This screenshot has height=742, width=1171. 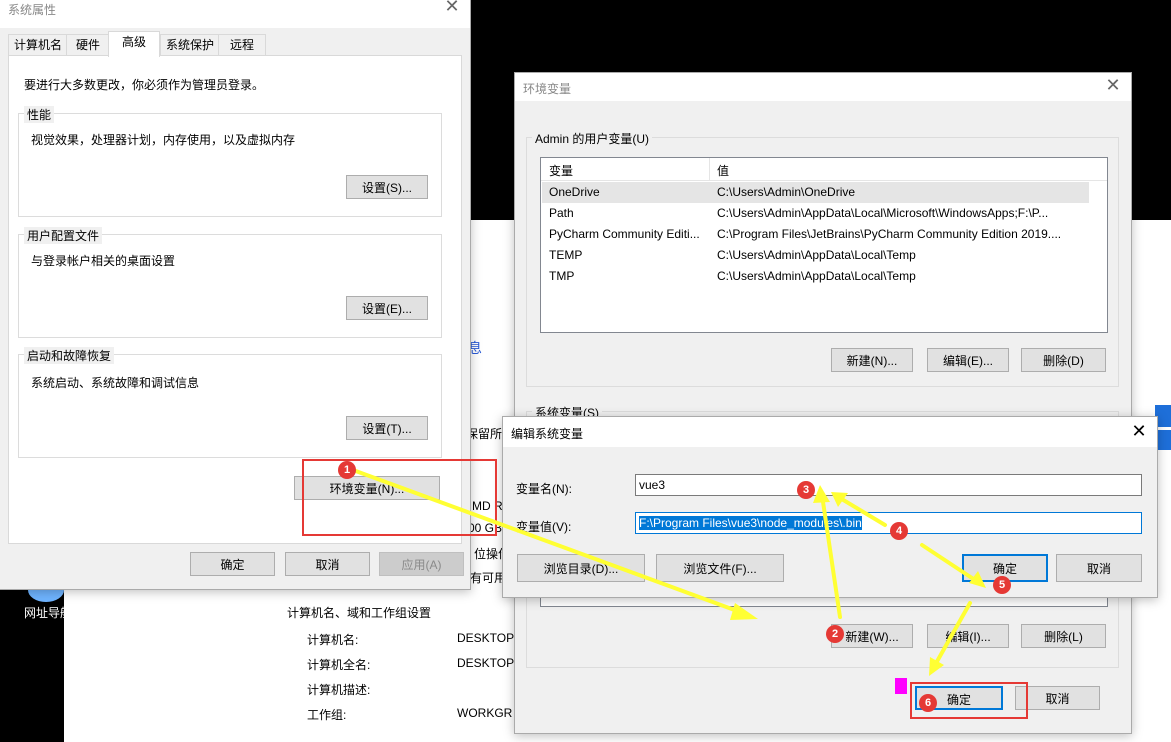 What do you see at coordinates (806, 490) in the screenshot?
I see `step-badge-3: 3` at bounding box center [806, 490].